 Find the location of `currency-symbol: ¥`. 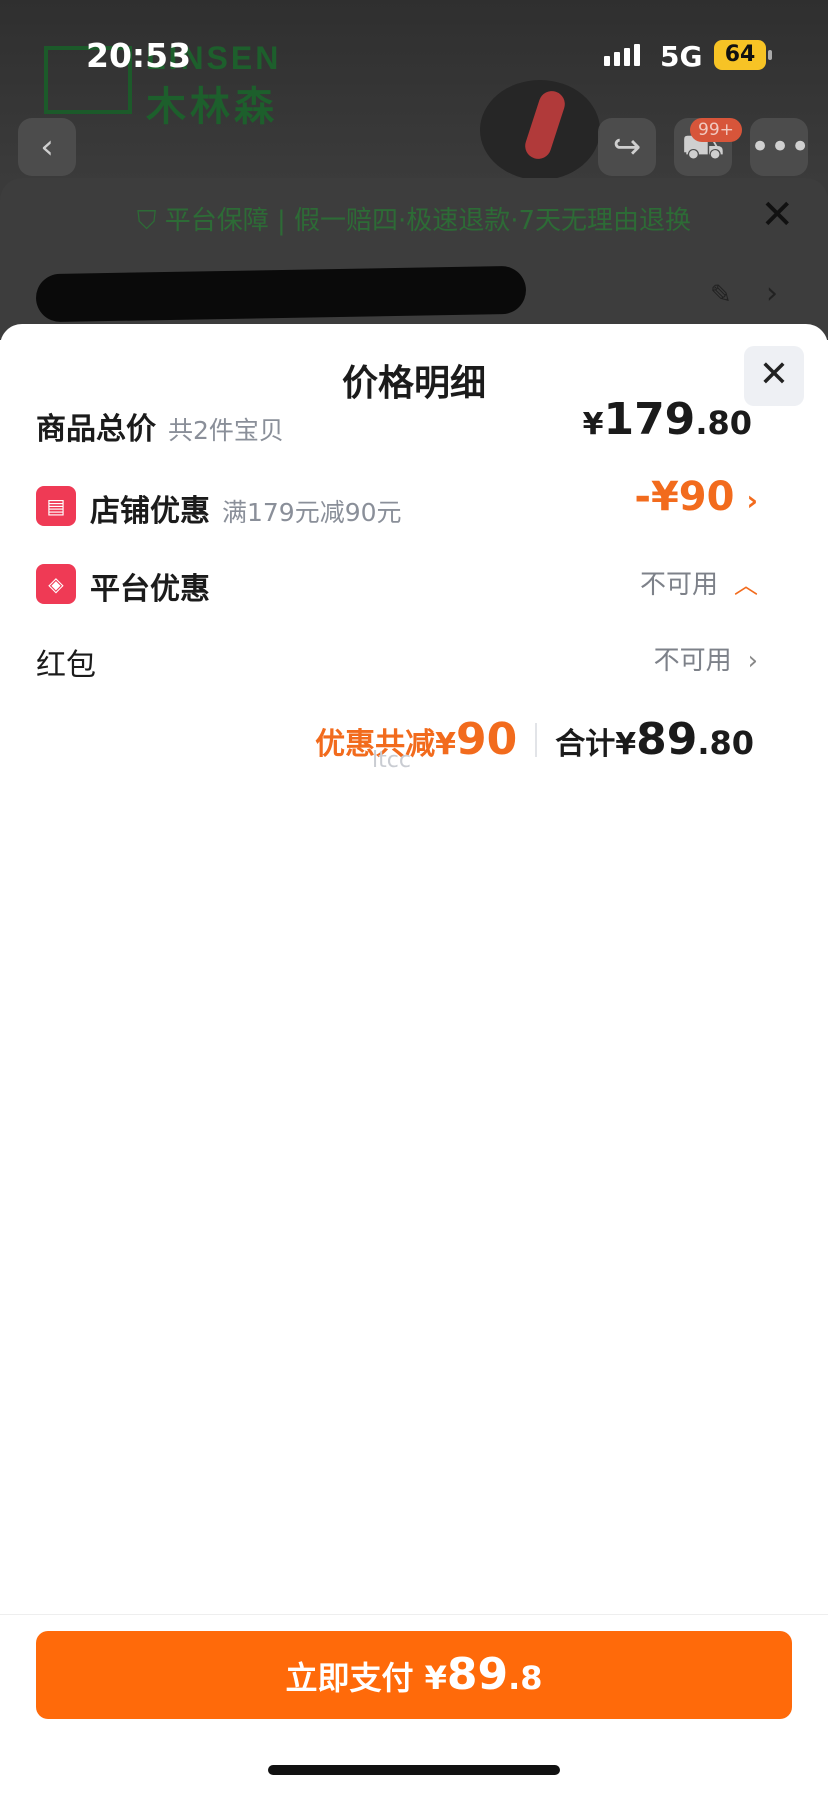

currency-symbol: ¥ is located at coordinates (593, 424).